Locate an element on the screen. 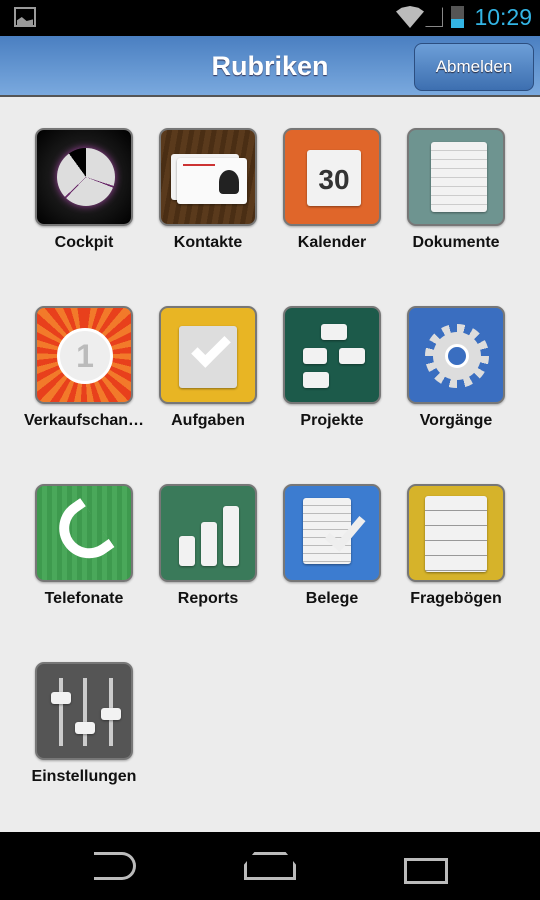 This screenshot has width=540, height=900. tile-kalender: 30 Kalender is located at coordinates (332, 190).